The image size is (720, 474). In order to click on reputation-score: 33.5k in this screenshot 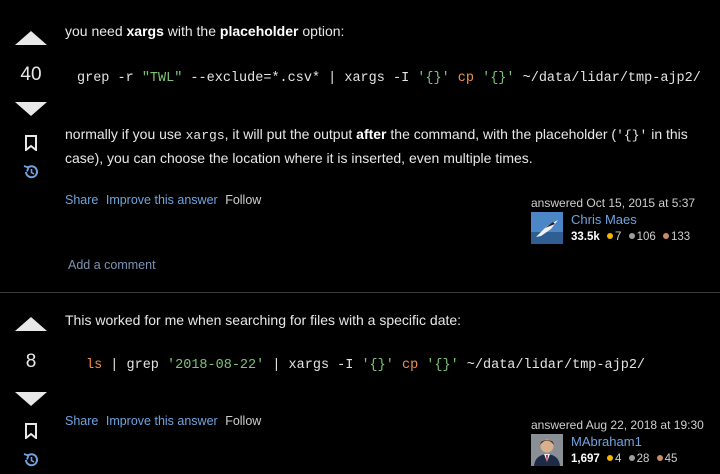, I will do `click(585, 237)`.